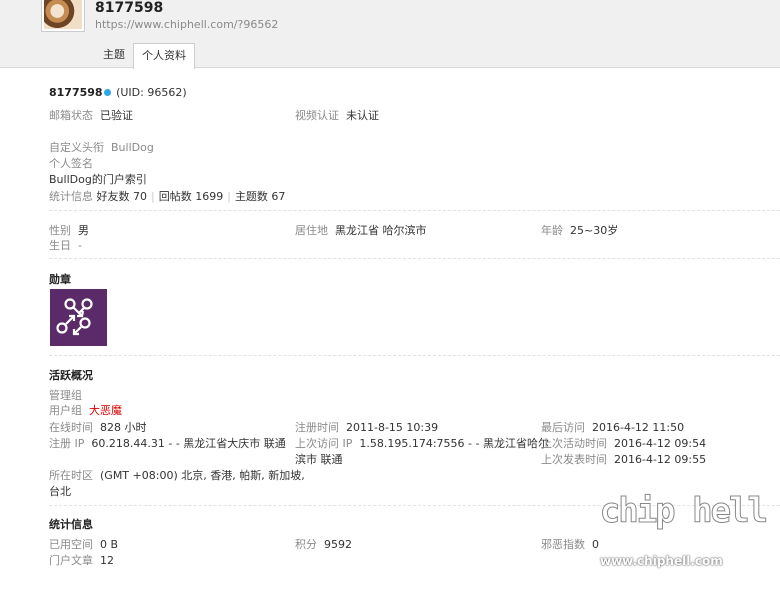 The image size is (780, 591). I want to click on portal-index-link: BullDog的门户索引, so click(98, 179).